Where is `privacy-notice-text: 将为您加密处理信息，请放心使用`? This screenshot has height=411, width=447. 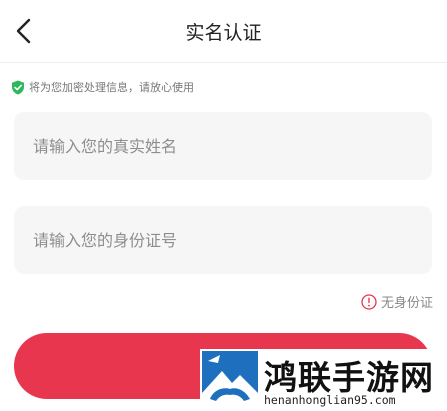
privacy-notice-text: 将为您加密处理信息，请放心使用 is located at coordinates (111, 87).